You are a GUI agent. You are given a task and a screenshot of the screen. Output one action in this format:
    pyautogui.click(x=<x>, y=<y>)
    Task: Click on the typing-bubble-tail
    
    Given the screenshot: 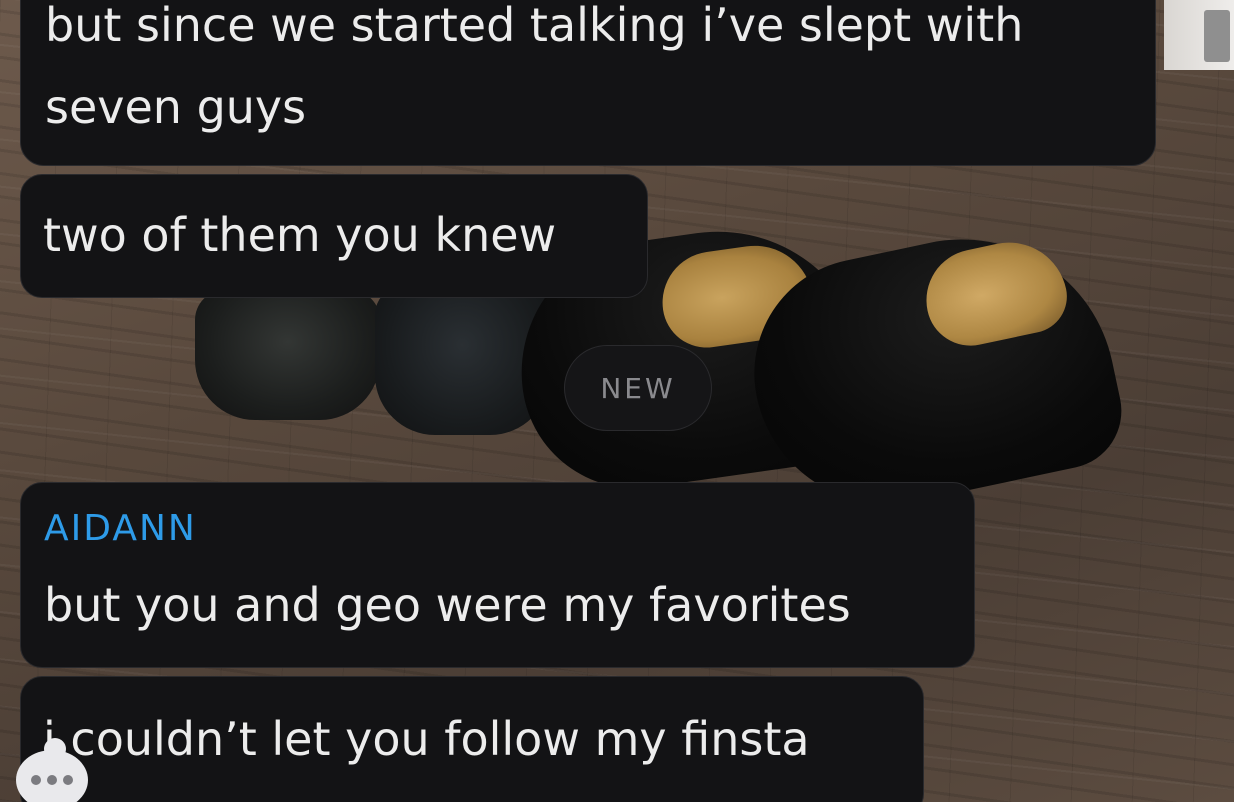 What is the action you would take?
    pyautogui.click(x=55, y=749)
    